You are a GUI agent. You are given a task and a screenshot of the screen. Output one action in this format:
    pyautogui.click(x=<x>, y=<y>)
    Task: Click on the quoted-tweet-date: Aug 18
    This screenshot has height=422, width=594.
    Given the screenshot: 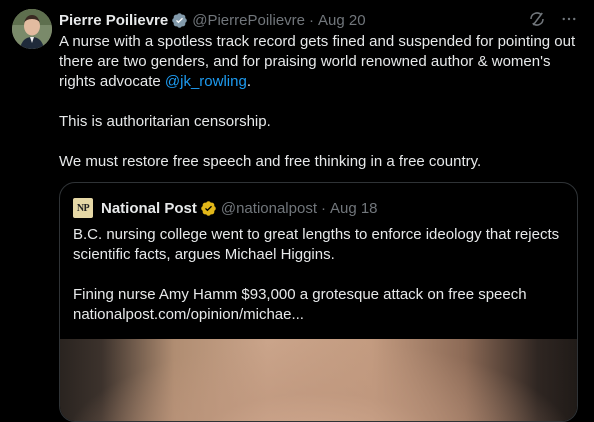 What is the action you would take?
    pyautogui.click(x=353, y=208)
    